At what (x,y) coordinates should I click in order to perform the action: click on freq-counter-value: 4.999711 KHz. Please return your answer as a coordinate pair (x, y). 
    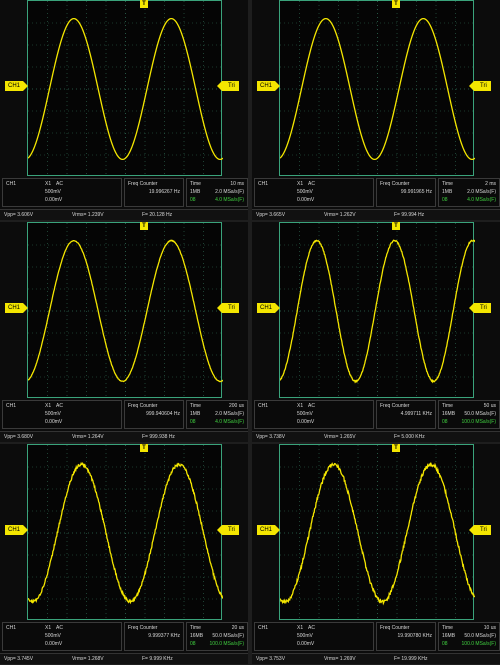
    Looking at the image, I should click on (416, 414).